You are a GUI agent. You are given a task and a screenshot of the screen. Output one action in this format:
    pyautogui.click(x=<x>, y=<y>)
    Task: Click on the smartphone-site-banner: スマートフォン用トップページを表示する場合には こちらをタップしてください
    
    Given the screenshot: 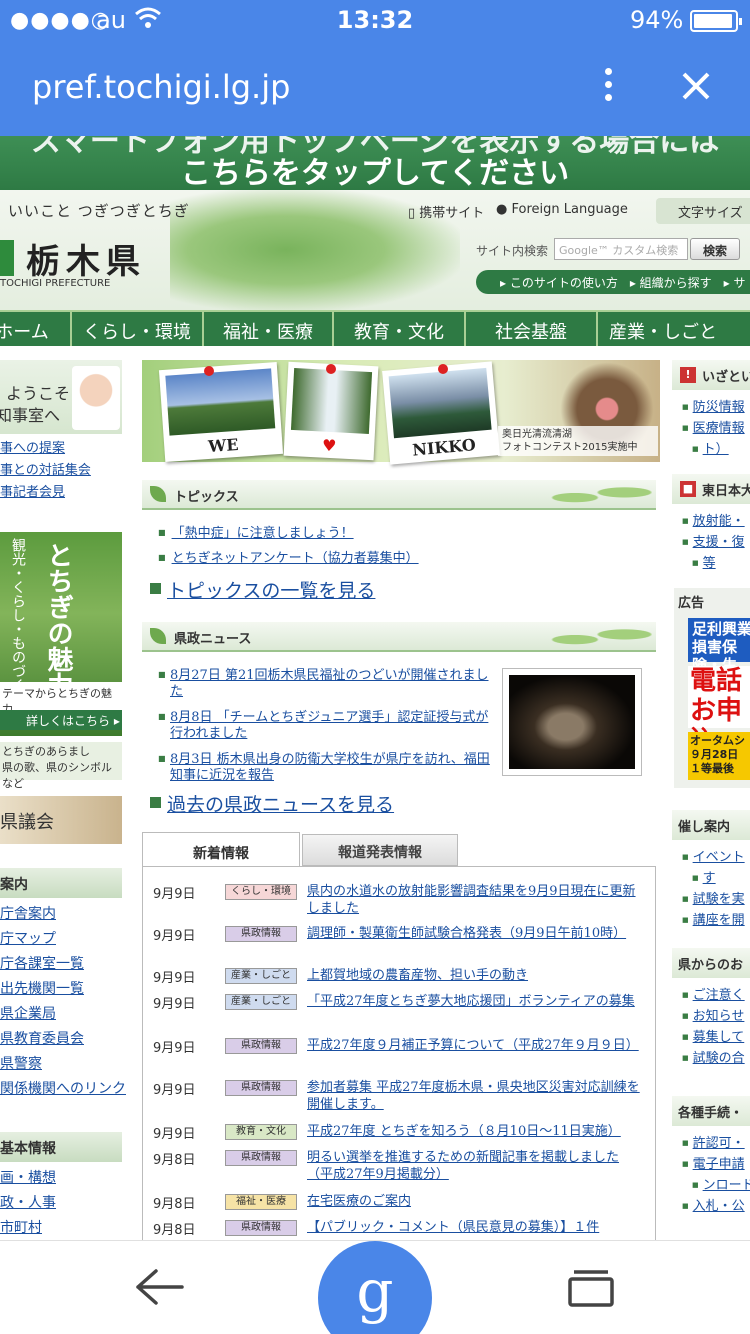 What is the action you would take?
    pyautogui.click(x=375, y=163)
    